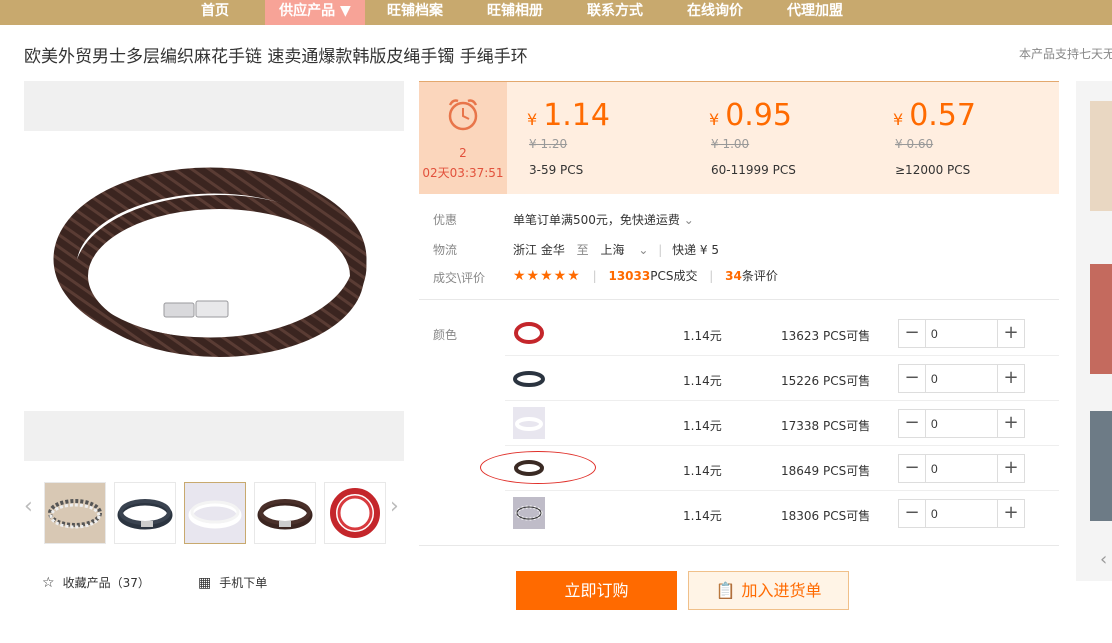 The width and height of the screenshot is (1112, 643). Describe the element at coordinates (596, 220) in the screenshot. I see `promo-text: 单笔订单满500元，免快递运费` at that location.